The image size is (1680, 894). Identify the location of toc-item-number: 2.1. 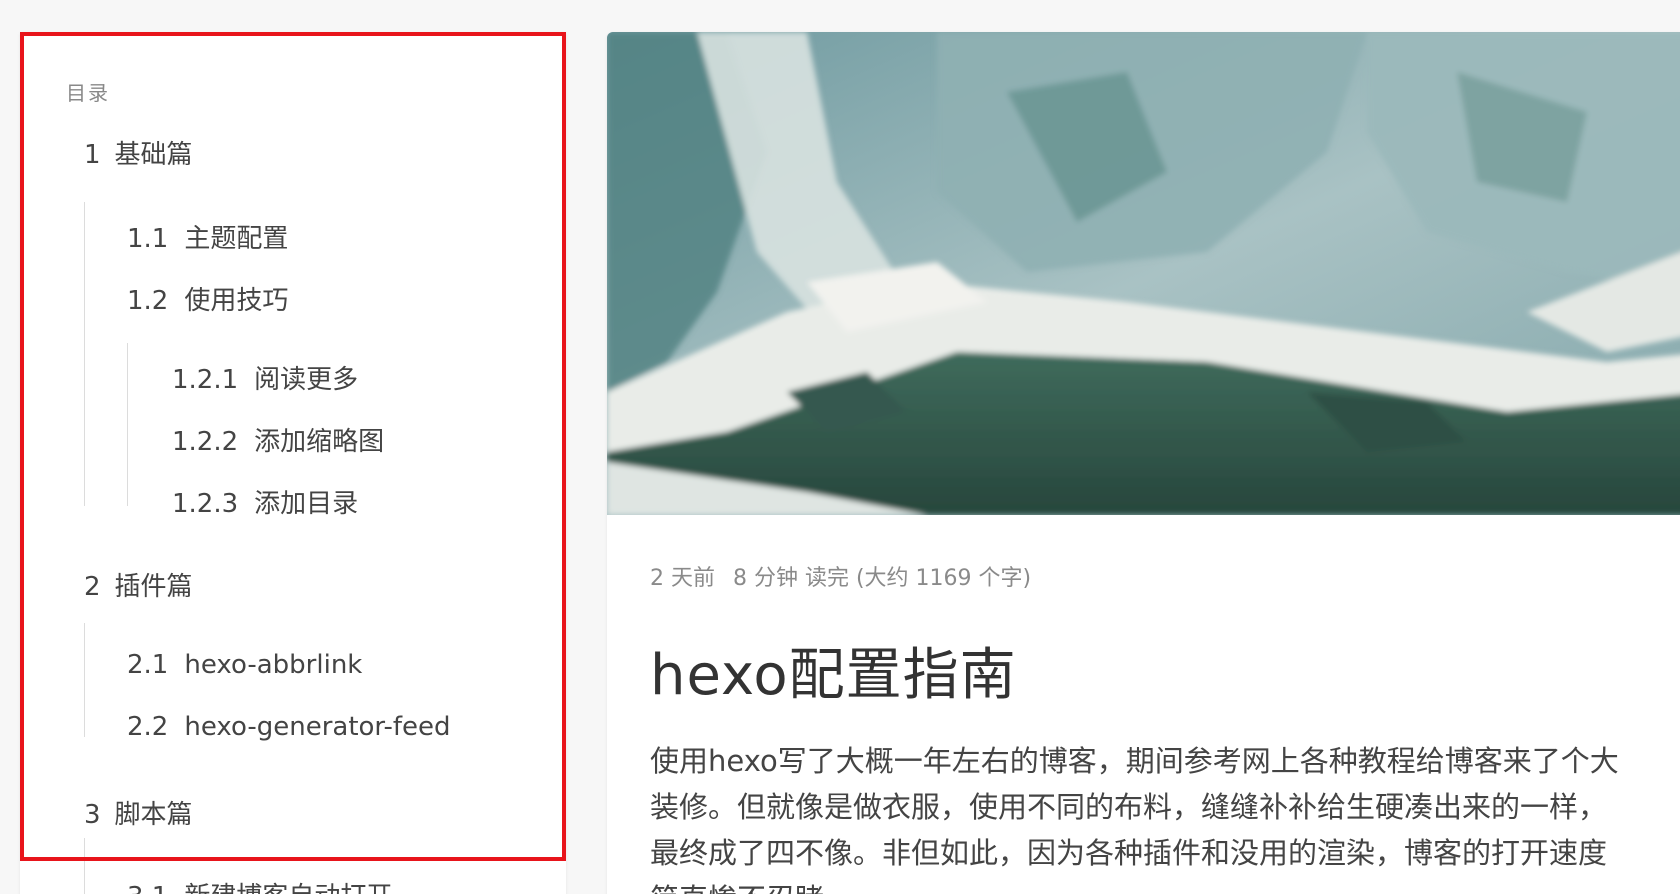
(148, 665).